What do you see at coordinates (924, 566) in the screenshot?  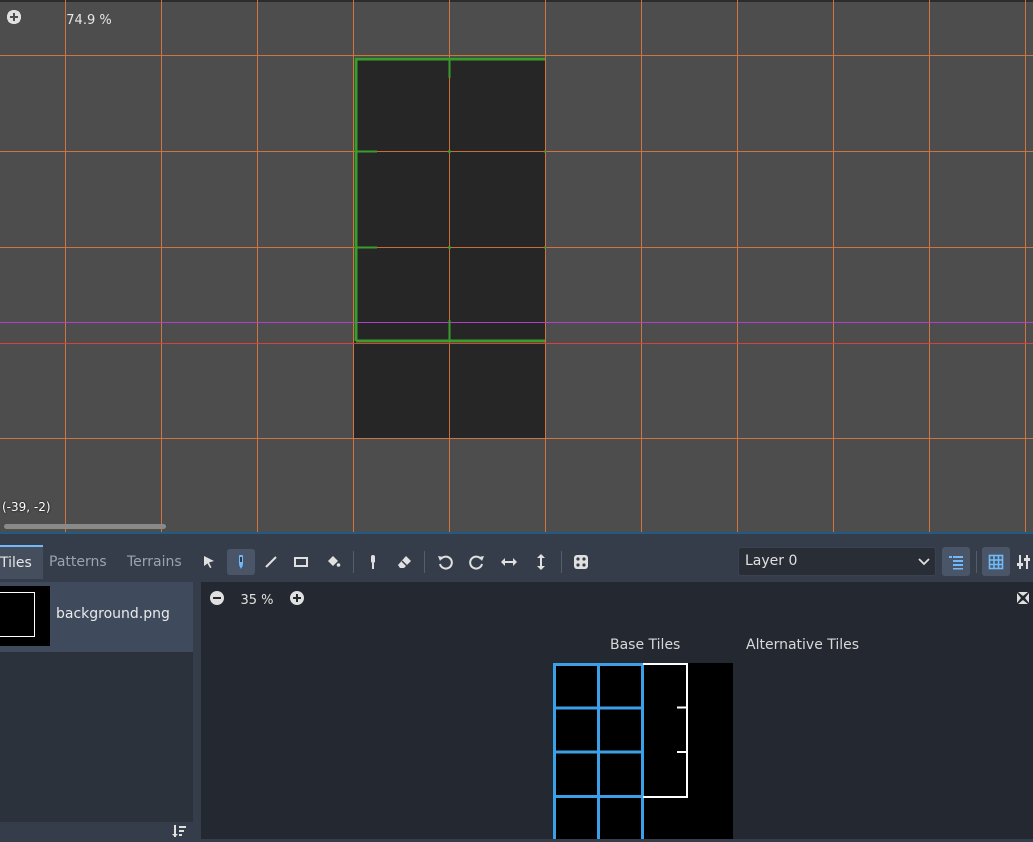 I see `chevron-down-icon` at bounding box center [924, 566].